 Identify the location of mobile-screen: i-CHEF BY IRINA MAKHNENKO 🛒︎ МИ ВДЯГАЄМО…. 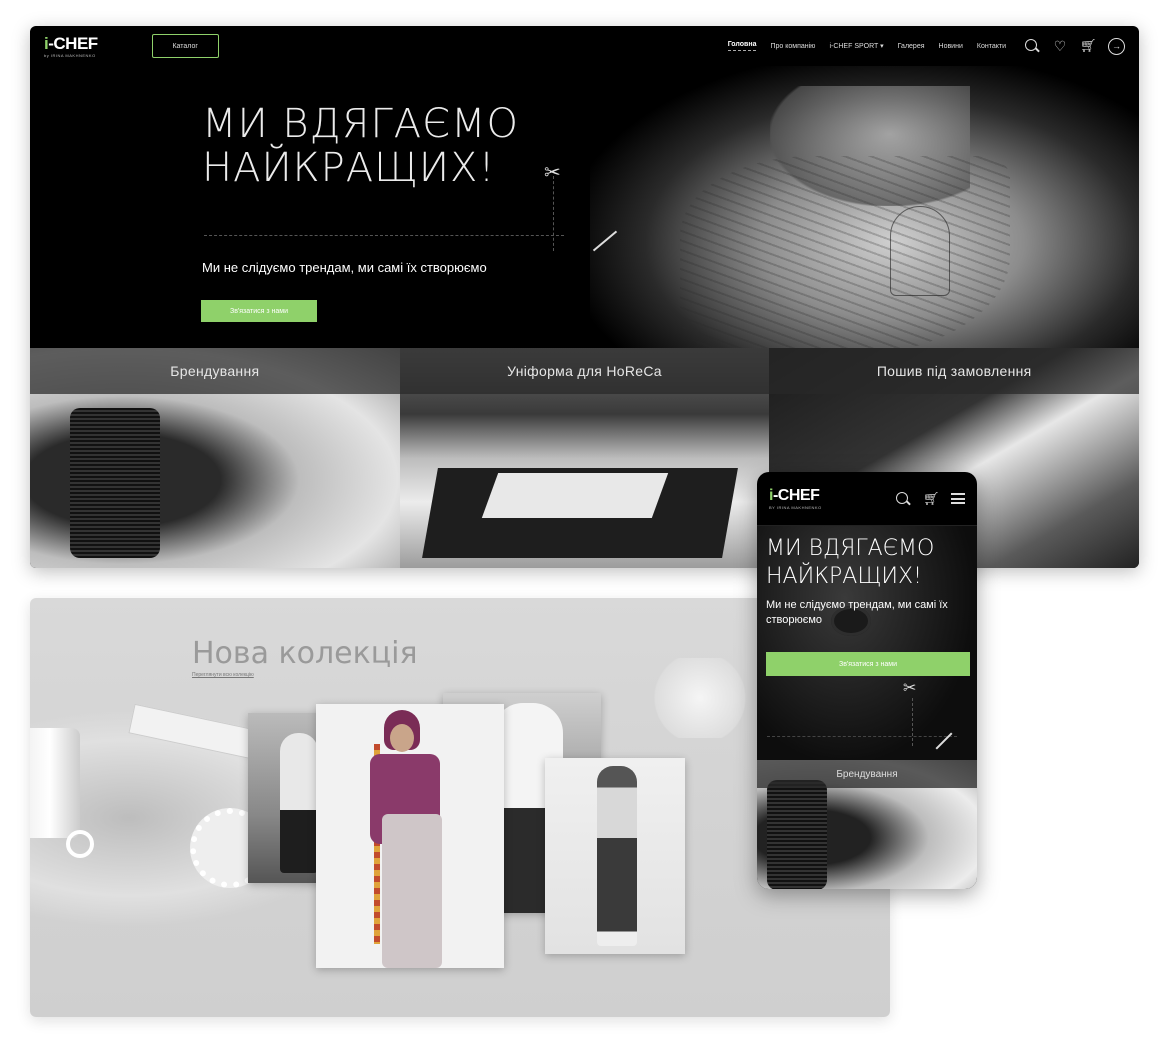
(867, 680).